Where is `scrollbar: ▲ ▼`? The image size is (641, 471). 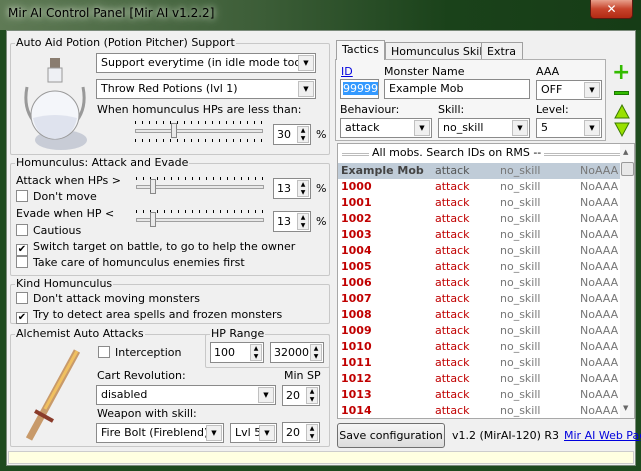
scrollbar: ▲ ▼ is located at coordinates (627, 281).